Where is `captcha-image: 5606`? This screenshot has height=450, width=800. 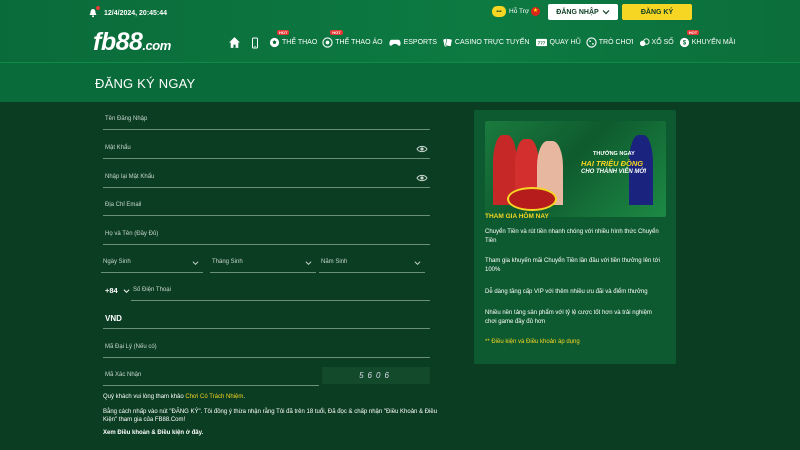
captcha-image: 5606 is located at coordinates (376, 375).